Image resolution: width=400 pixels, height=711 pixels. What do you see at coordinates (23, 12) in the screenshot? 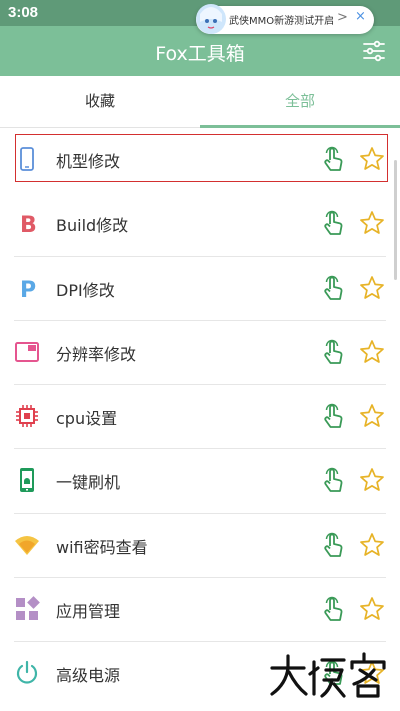
I see `status-time: 3:08` at bounding box center [23, 12].